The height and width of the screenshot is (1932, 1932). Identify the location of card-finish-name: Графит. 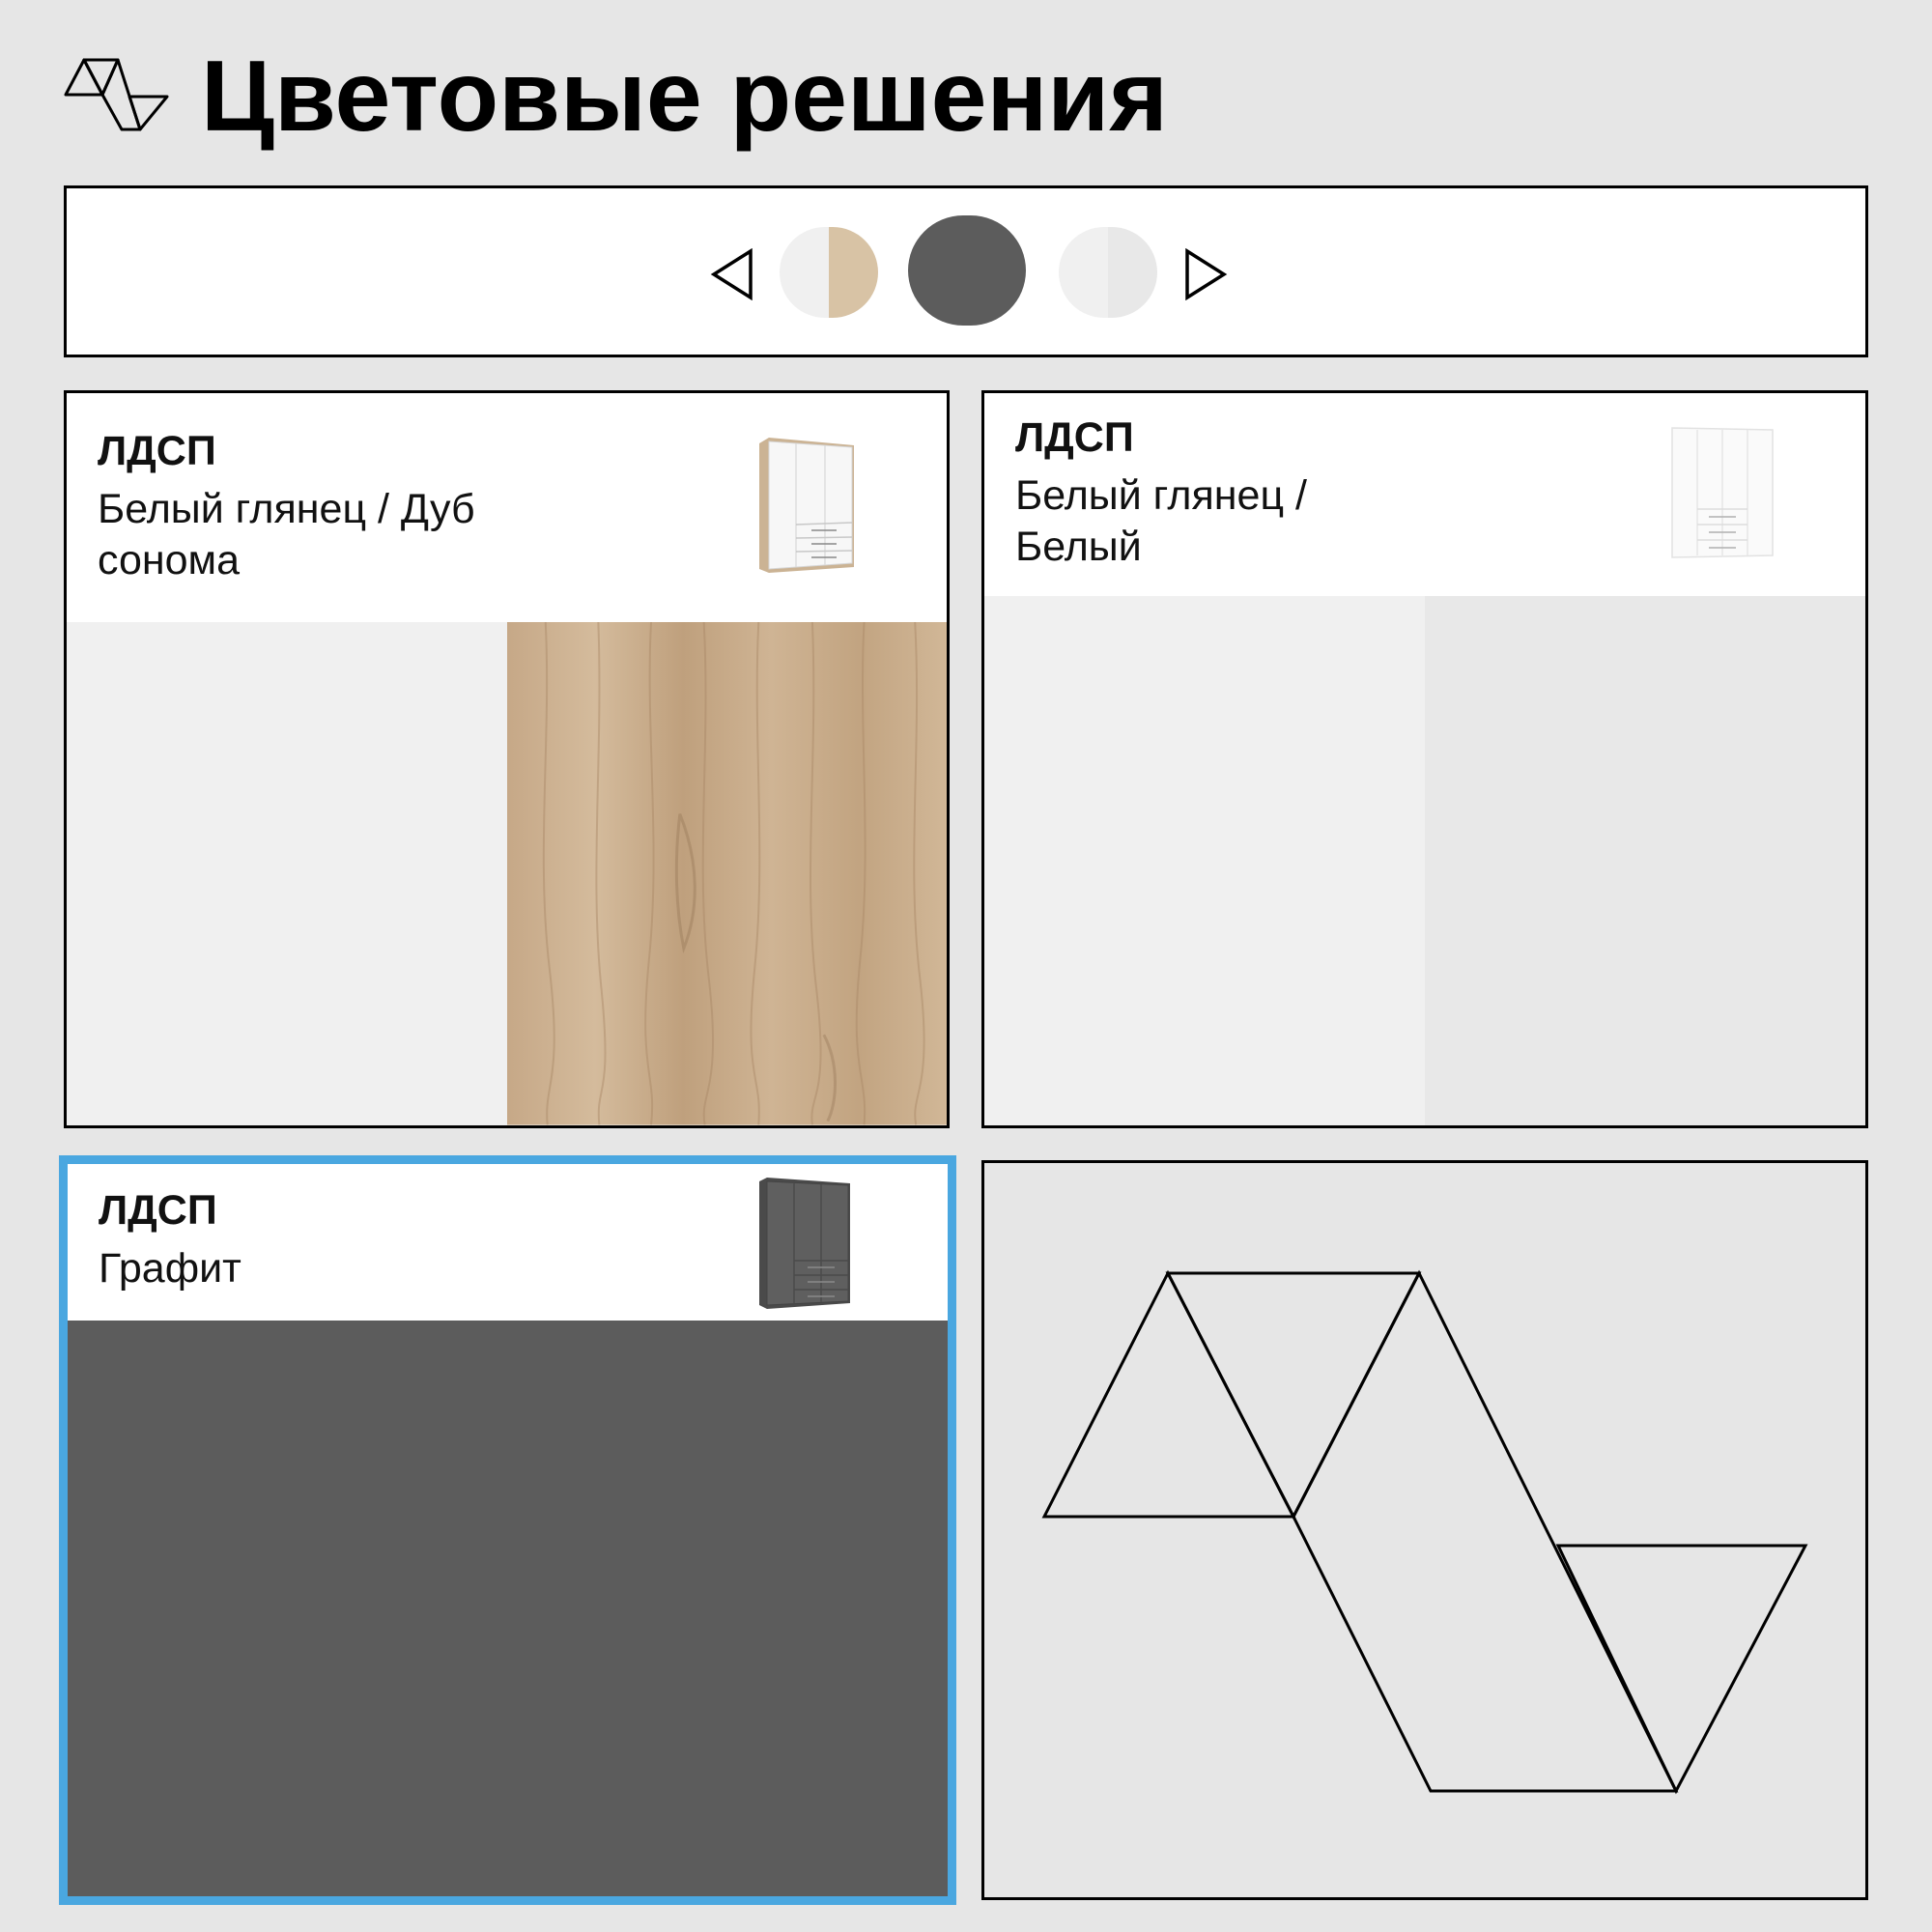
(170, 1268).